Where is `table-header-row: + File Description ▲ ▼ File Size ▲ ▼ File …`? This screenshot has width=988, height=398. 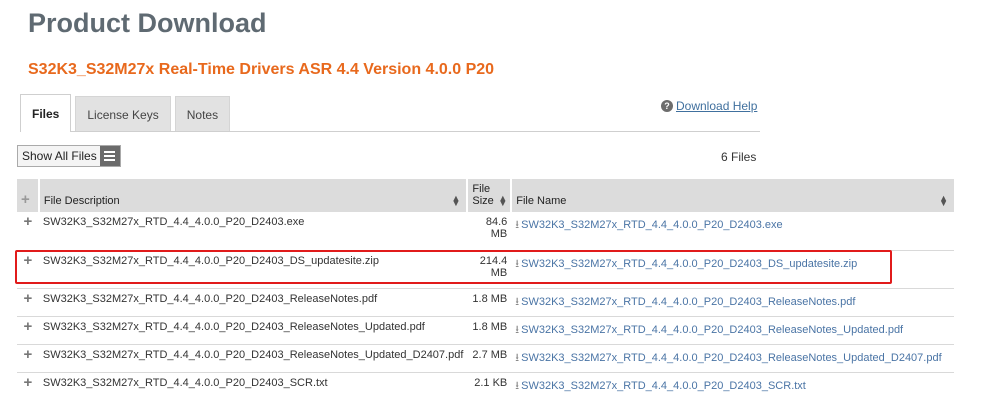 table-header-row: + File Description ▲ ▼ File Size ▲ ▼ File … is located at coordinates (485, 195).